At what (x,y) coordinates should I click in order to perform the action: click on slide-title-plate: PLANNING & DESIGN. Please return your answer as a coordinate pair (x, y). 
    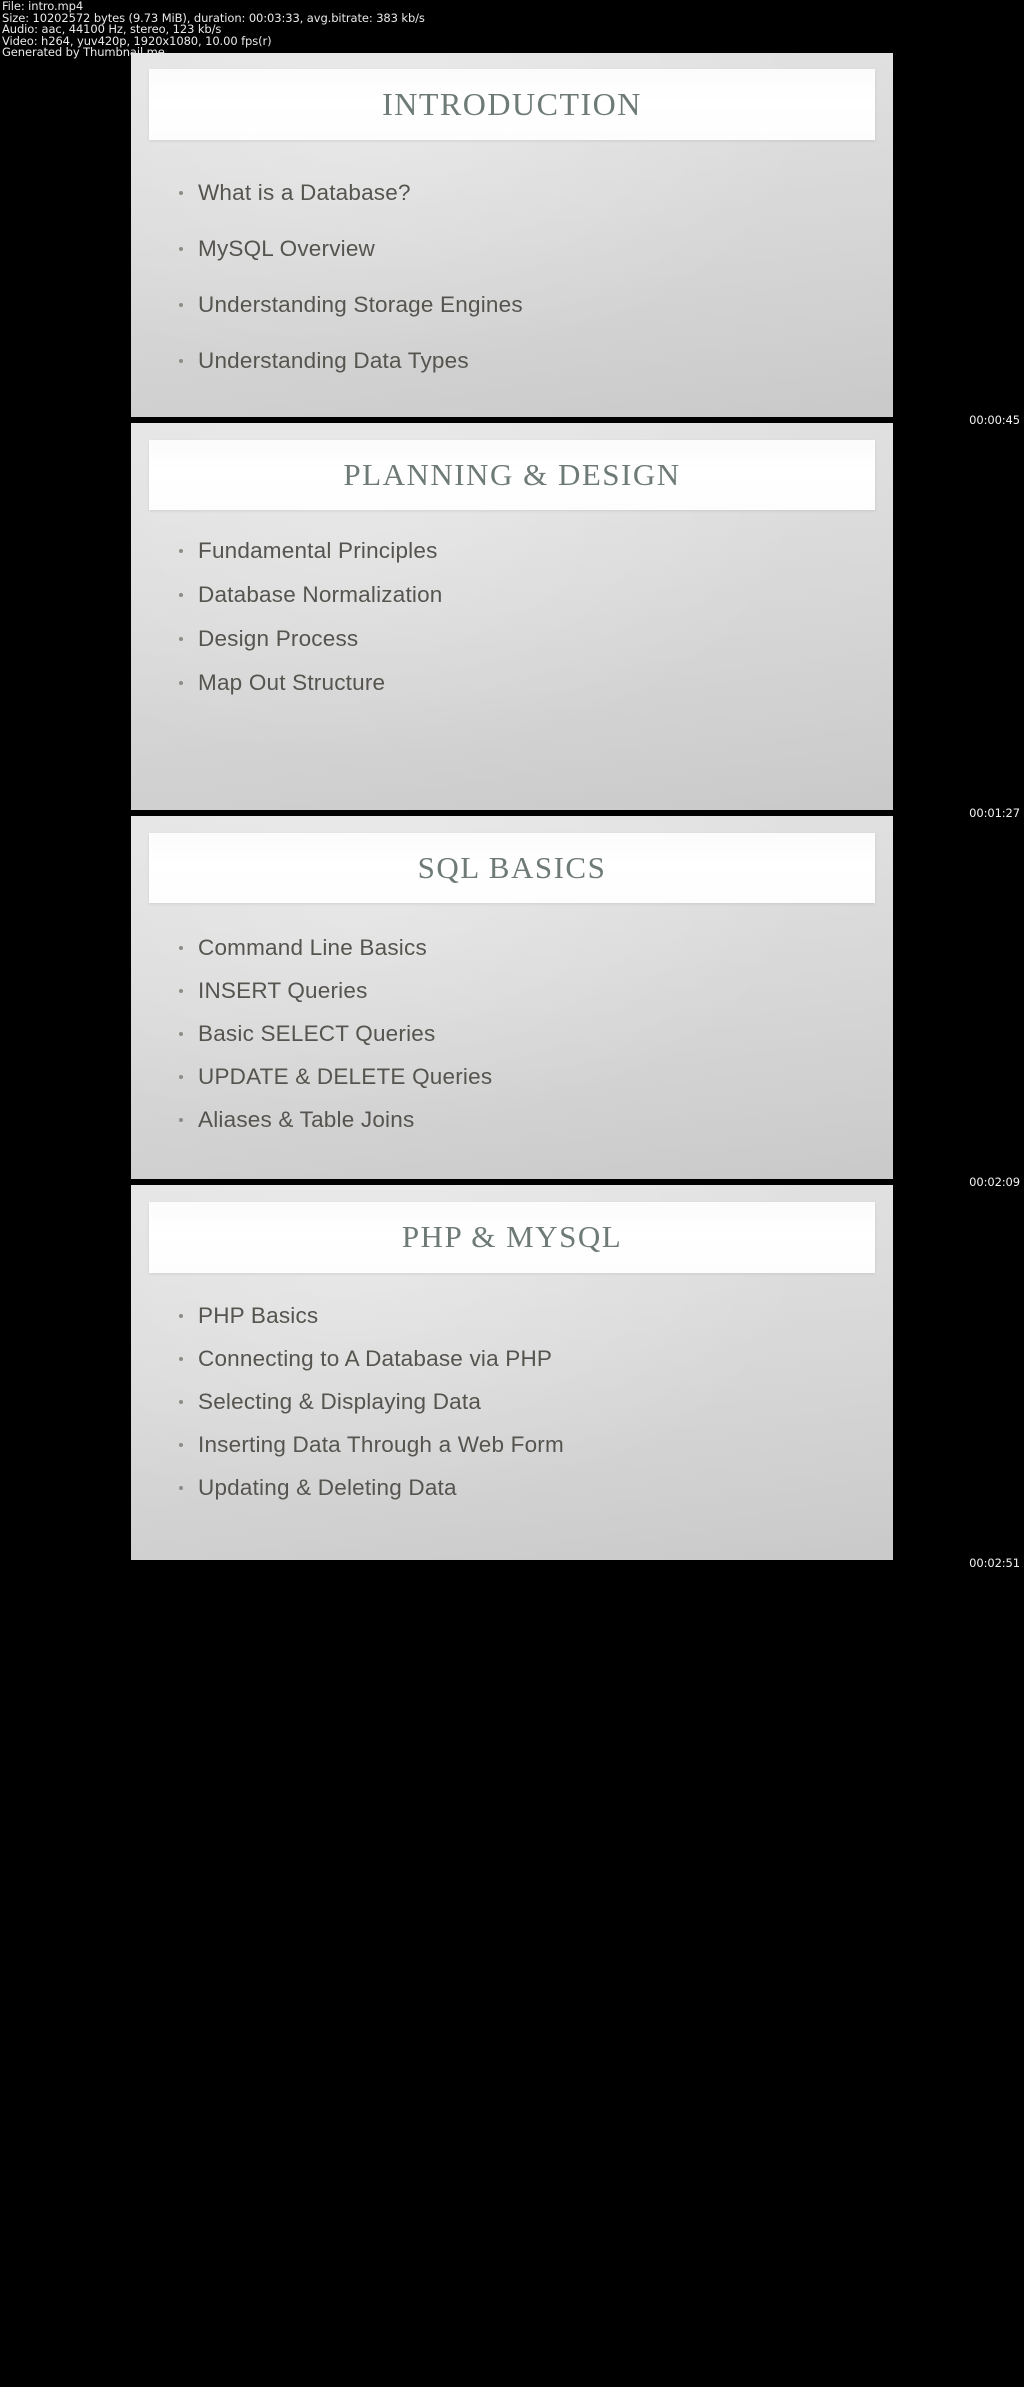
    Looking at the image, I should click on (512, 475).